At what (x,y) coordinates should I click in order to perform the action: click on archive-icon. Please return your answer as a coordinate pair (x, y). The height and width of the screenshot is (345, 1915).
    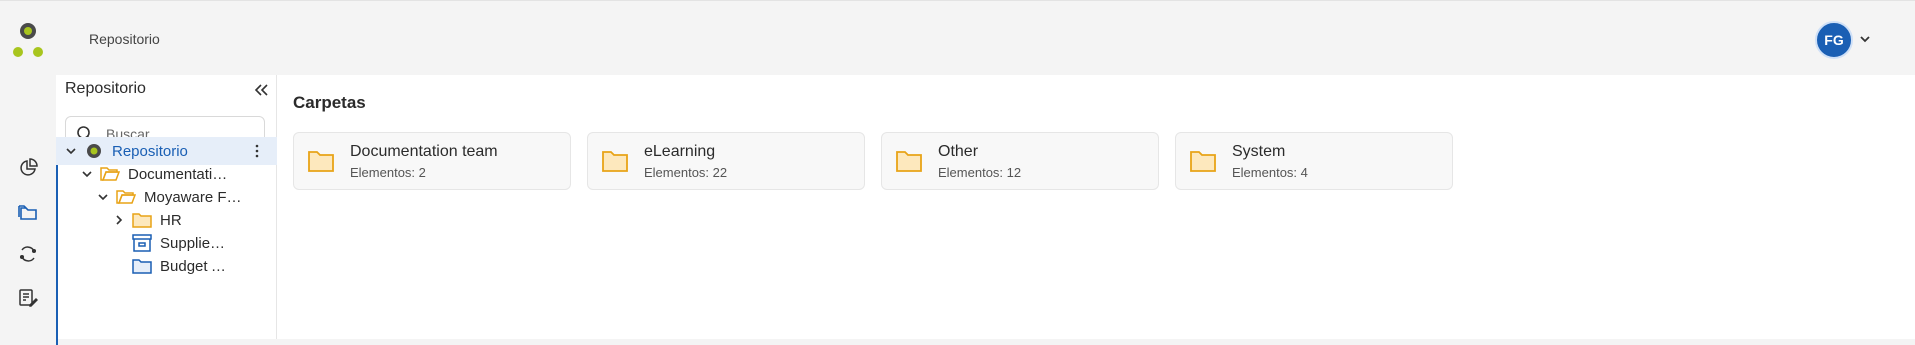
    Looking at the image, I should click on (142, 243).